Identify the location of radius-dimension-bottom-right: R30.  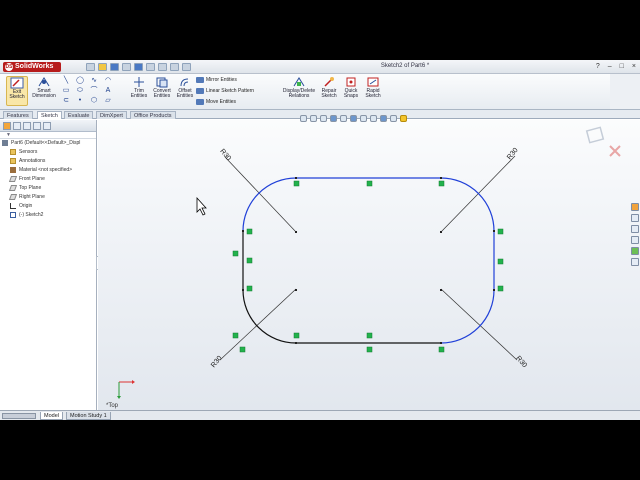
(521, 362).